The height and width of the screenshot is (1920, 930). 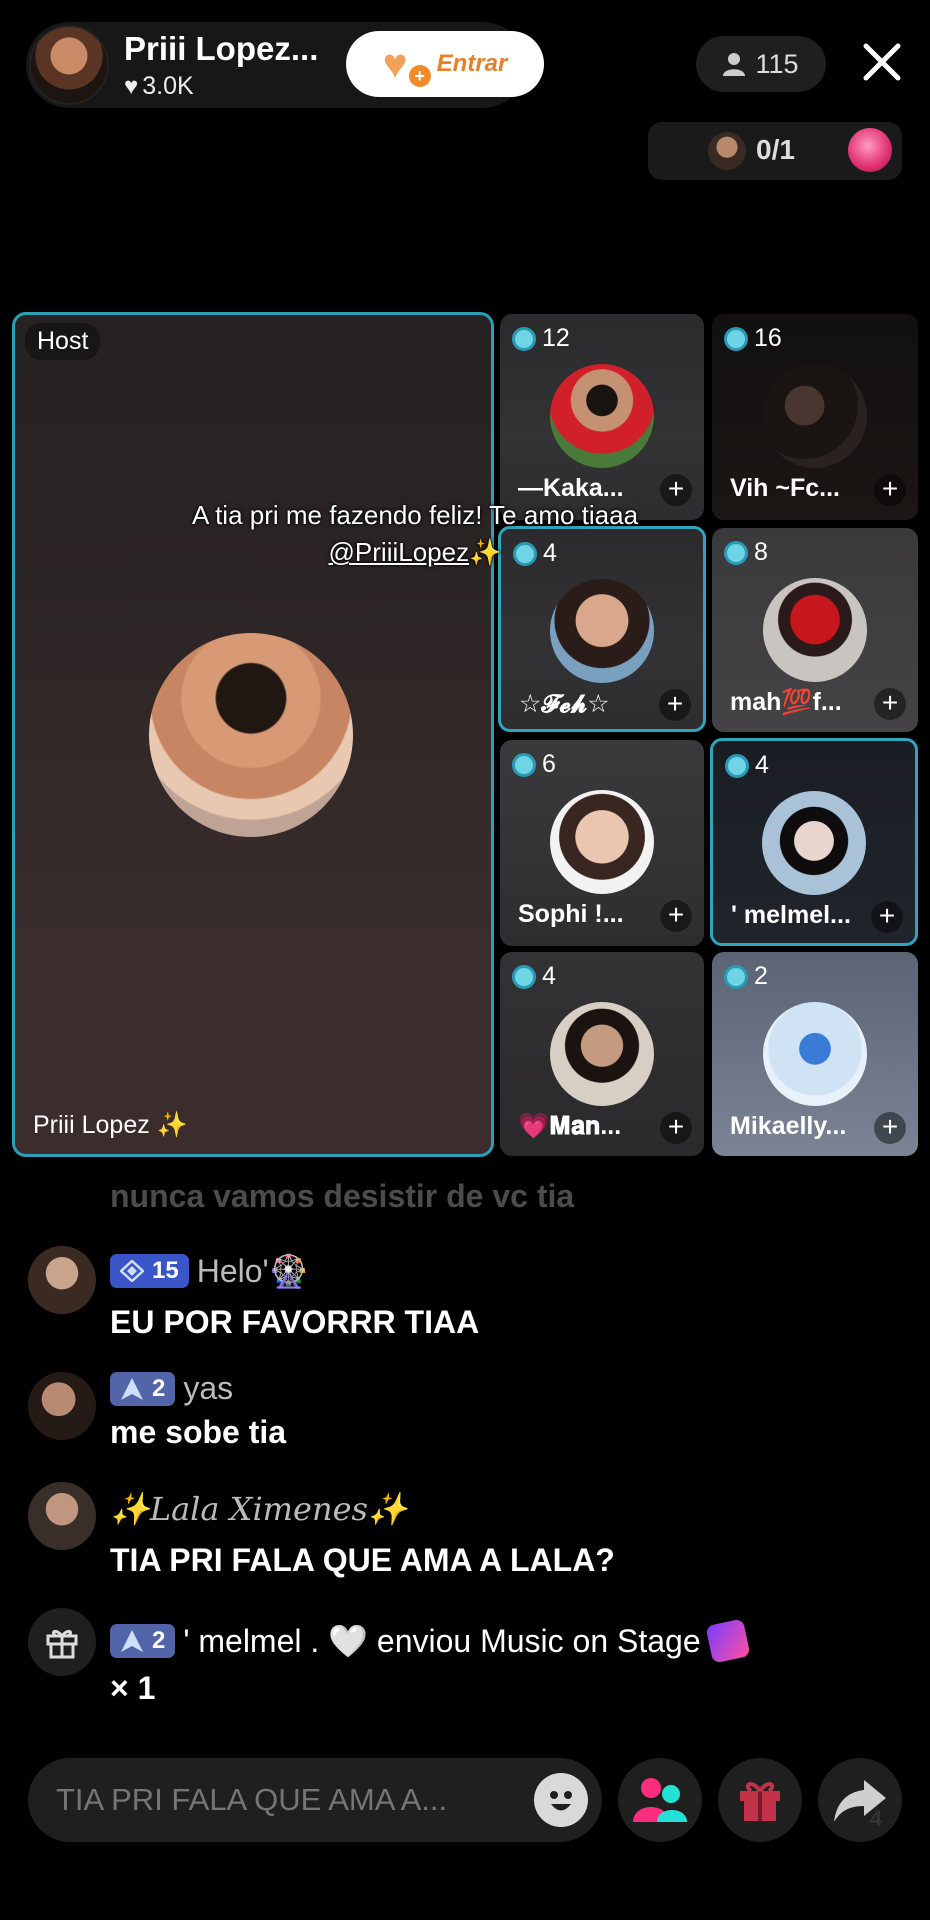 What do you see at coordinates (208, 1388) in the screenshot?
I see `chat-username: yas` at bounding box center [208, 1388].